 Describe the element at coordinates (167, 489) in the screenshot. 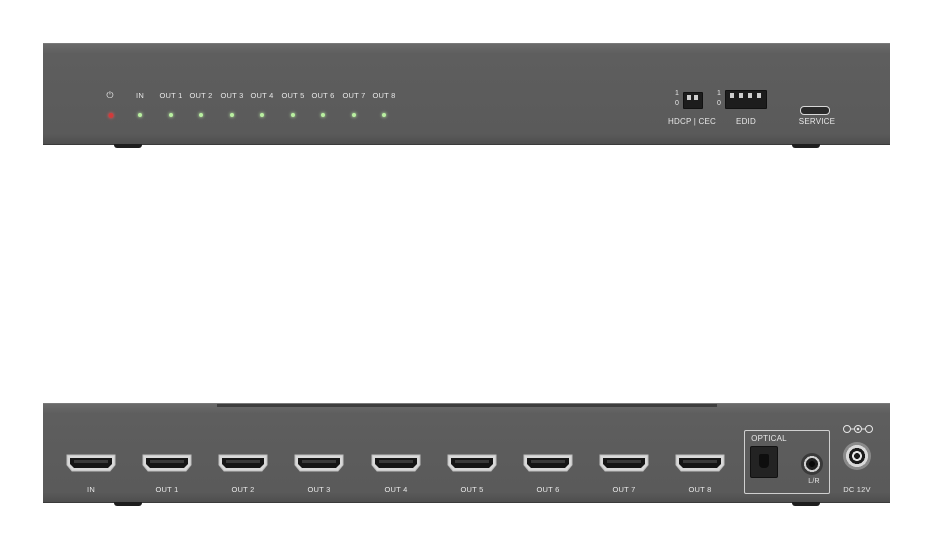

I see `port-label-out1: OUT 1` at that location.